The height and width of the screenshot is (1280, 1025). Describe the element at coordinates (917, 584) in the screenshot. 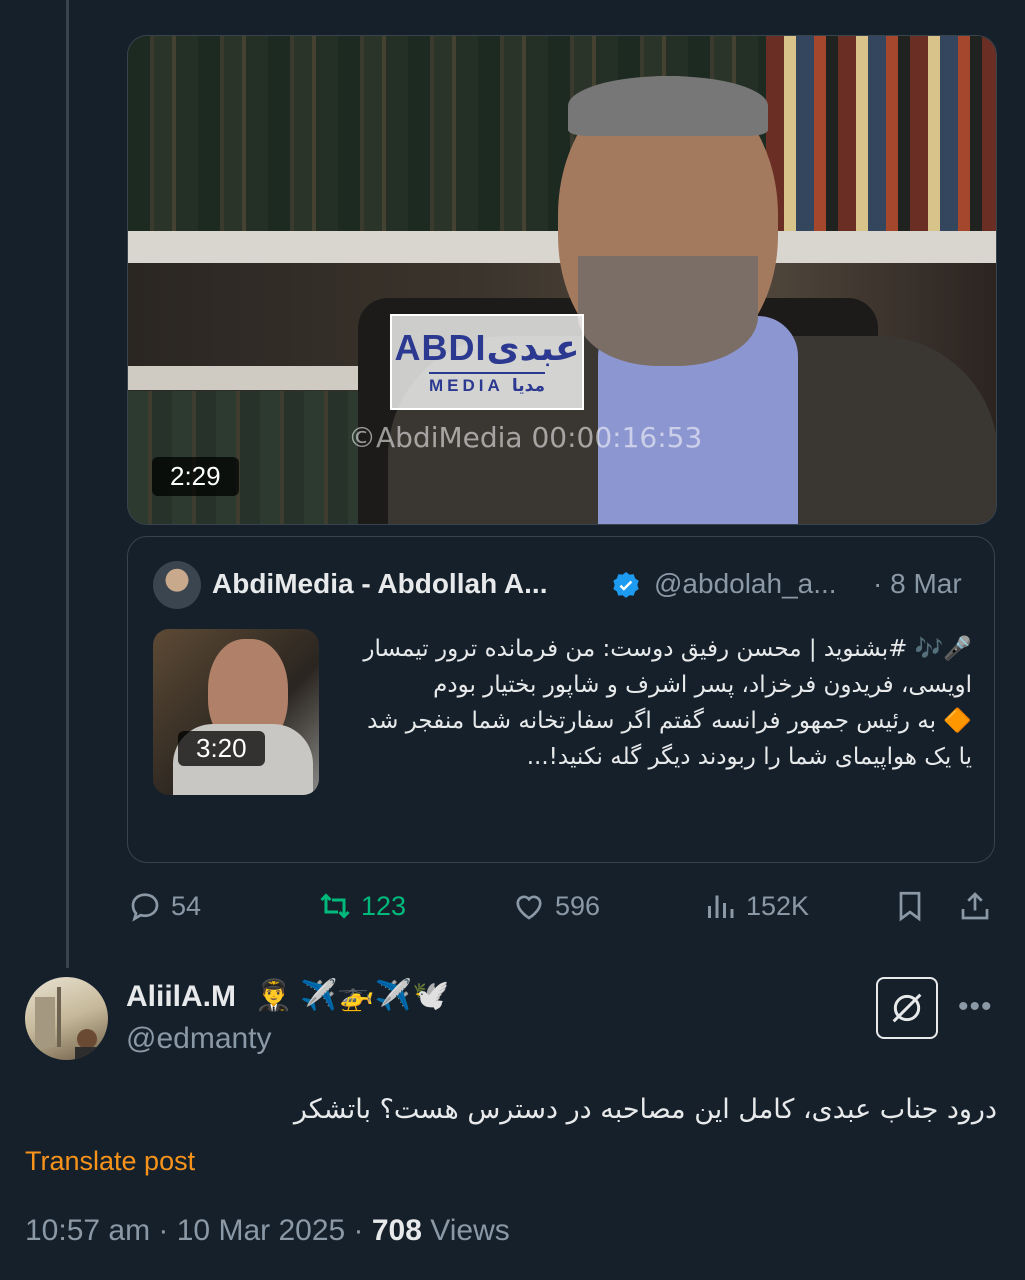

I see `quoted-post-date: · 8 Mar` at that location.